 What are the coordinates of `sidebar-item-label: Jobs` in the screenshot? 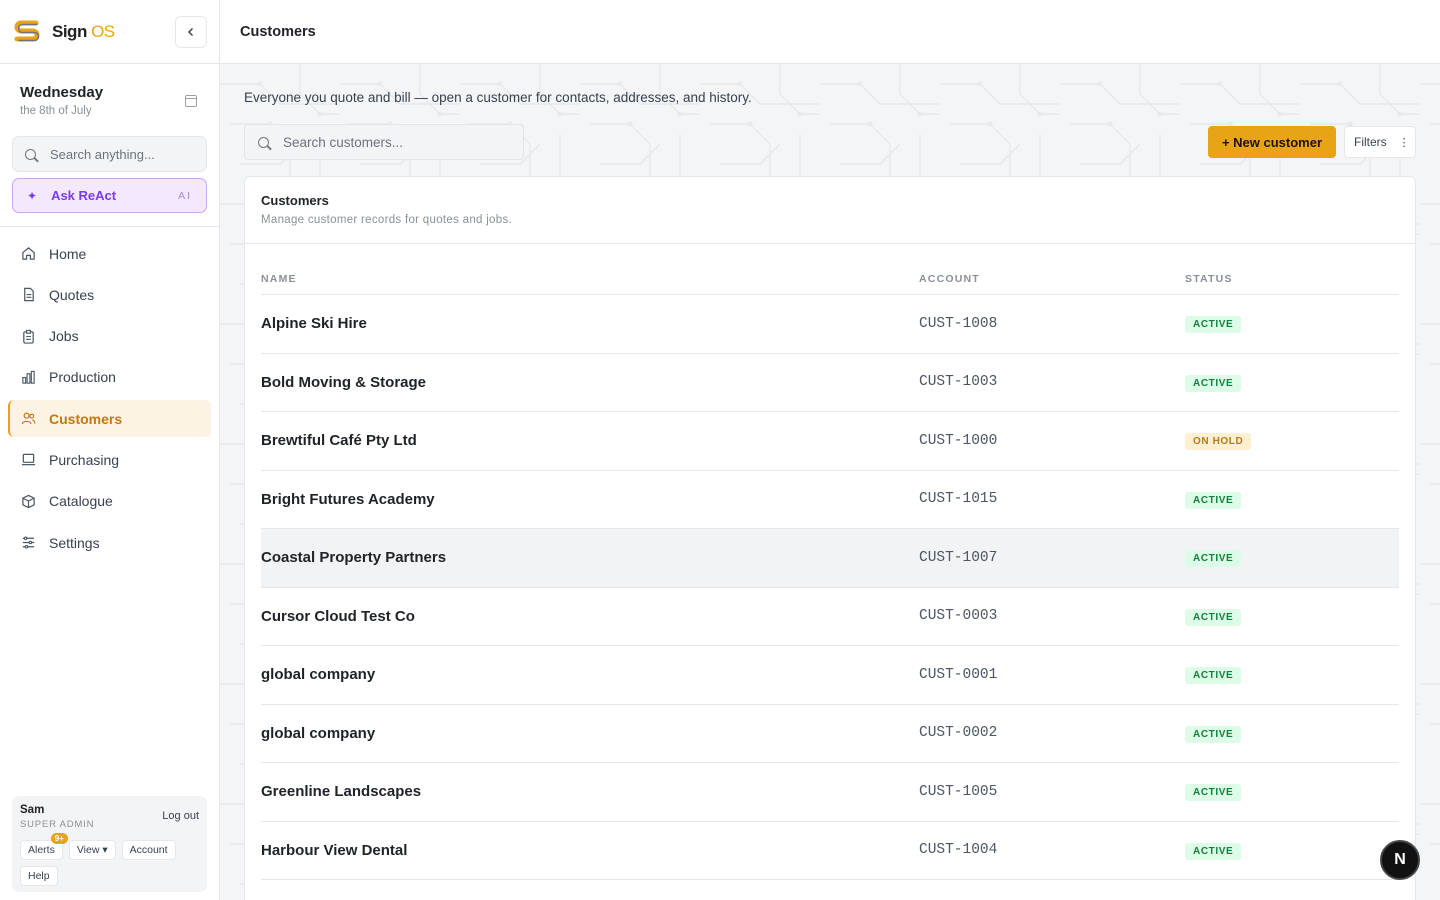 It's located at (64, 336).